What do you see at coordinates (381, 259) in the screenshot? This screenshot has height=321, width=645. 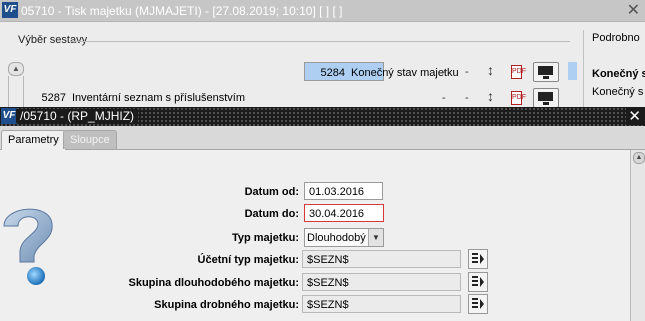 I see `ucetni-typ-input: $SEZN$` at bounding box center [381, 259].